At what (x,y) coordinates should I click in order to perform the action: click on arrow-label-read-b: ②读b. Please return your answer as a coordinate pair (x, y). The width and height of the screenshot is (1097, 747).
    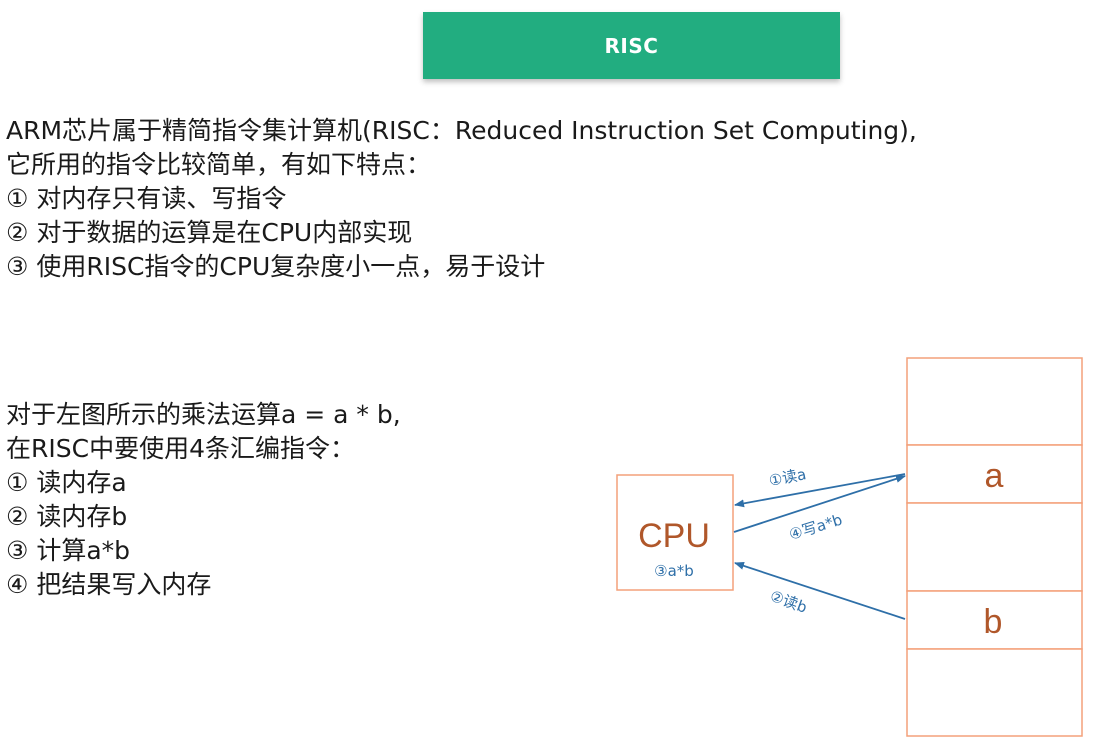
    Looking at the image, I should click on (789, 602).